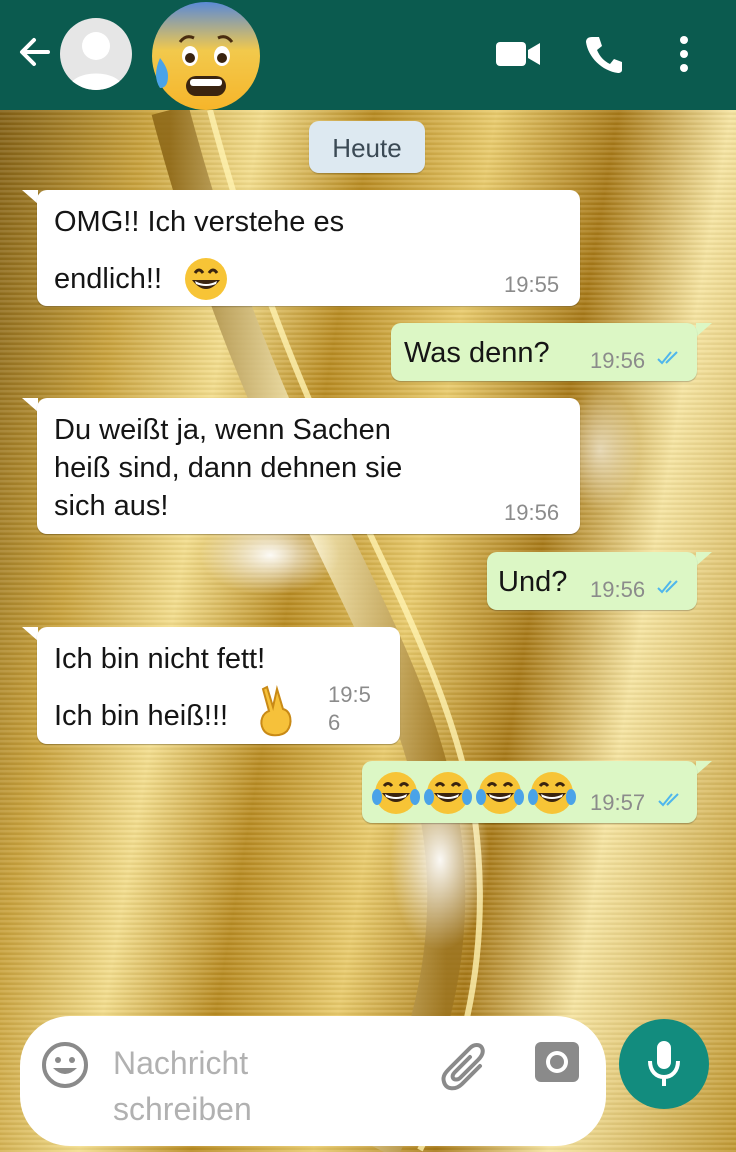 This screenshot has height=1152, width=736. What do you see at coordinates (532, 284) in the screenshot?
I see `message-time: 19:55` at bounding box center [532, 284].